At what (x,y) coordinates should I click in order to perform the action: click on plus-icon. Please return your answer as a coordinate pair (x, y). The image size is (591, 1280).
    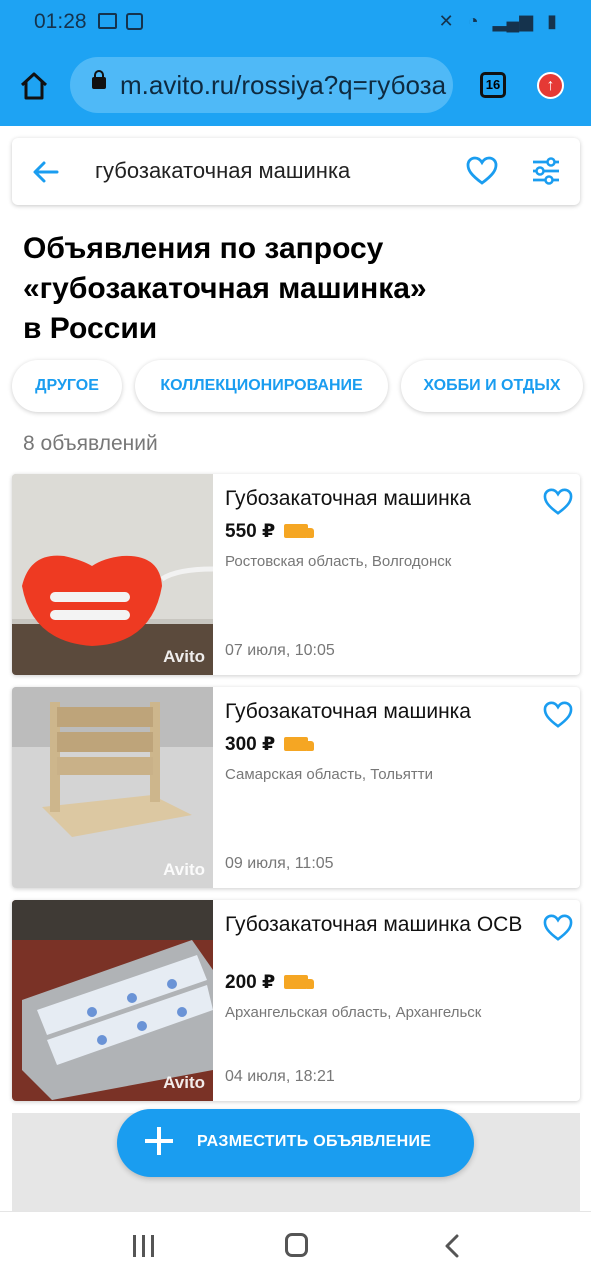
    Looking at the image, I should click on (159, 1141).